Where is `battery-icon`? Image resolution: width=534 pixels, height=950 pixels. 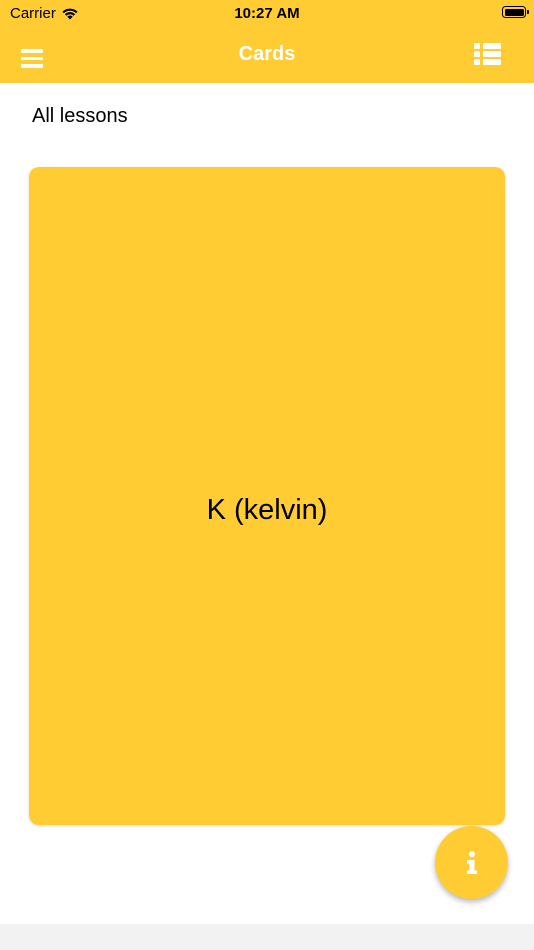
battery-icon is located at coordinates (515, 12).